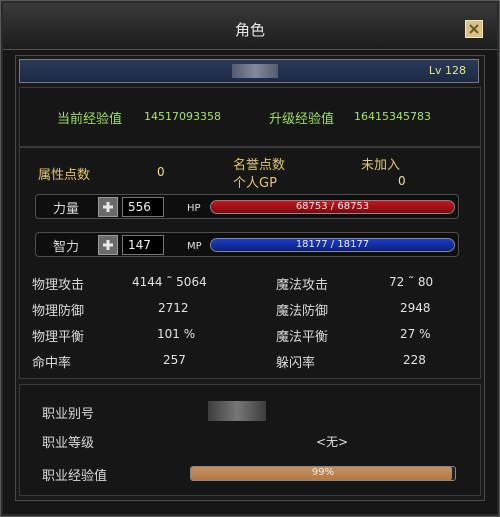 Image resolution: width=500 pixels, height=517 pixels. What do you see at coordinates (411, 282) in the screenshot?
I see `mag-atk-value: 72 ˜ 80` at bounding box center [411, 282].